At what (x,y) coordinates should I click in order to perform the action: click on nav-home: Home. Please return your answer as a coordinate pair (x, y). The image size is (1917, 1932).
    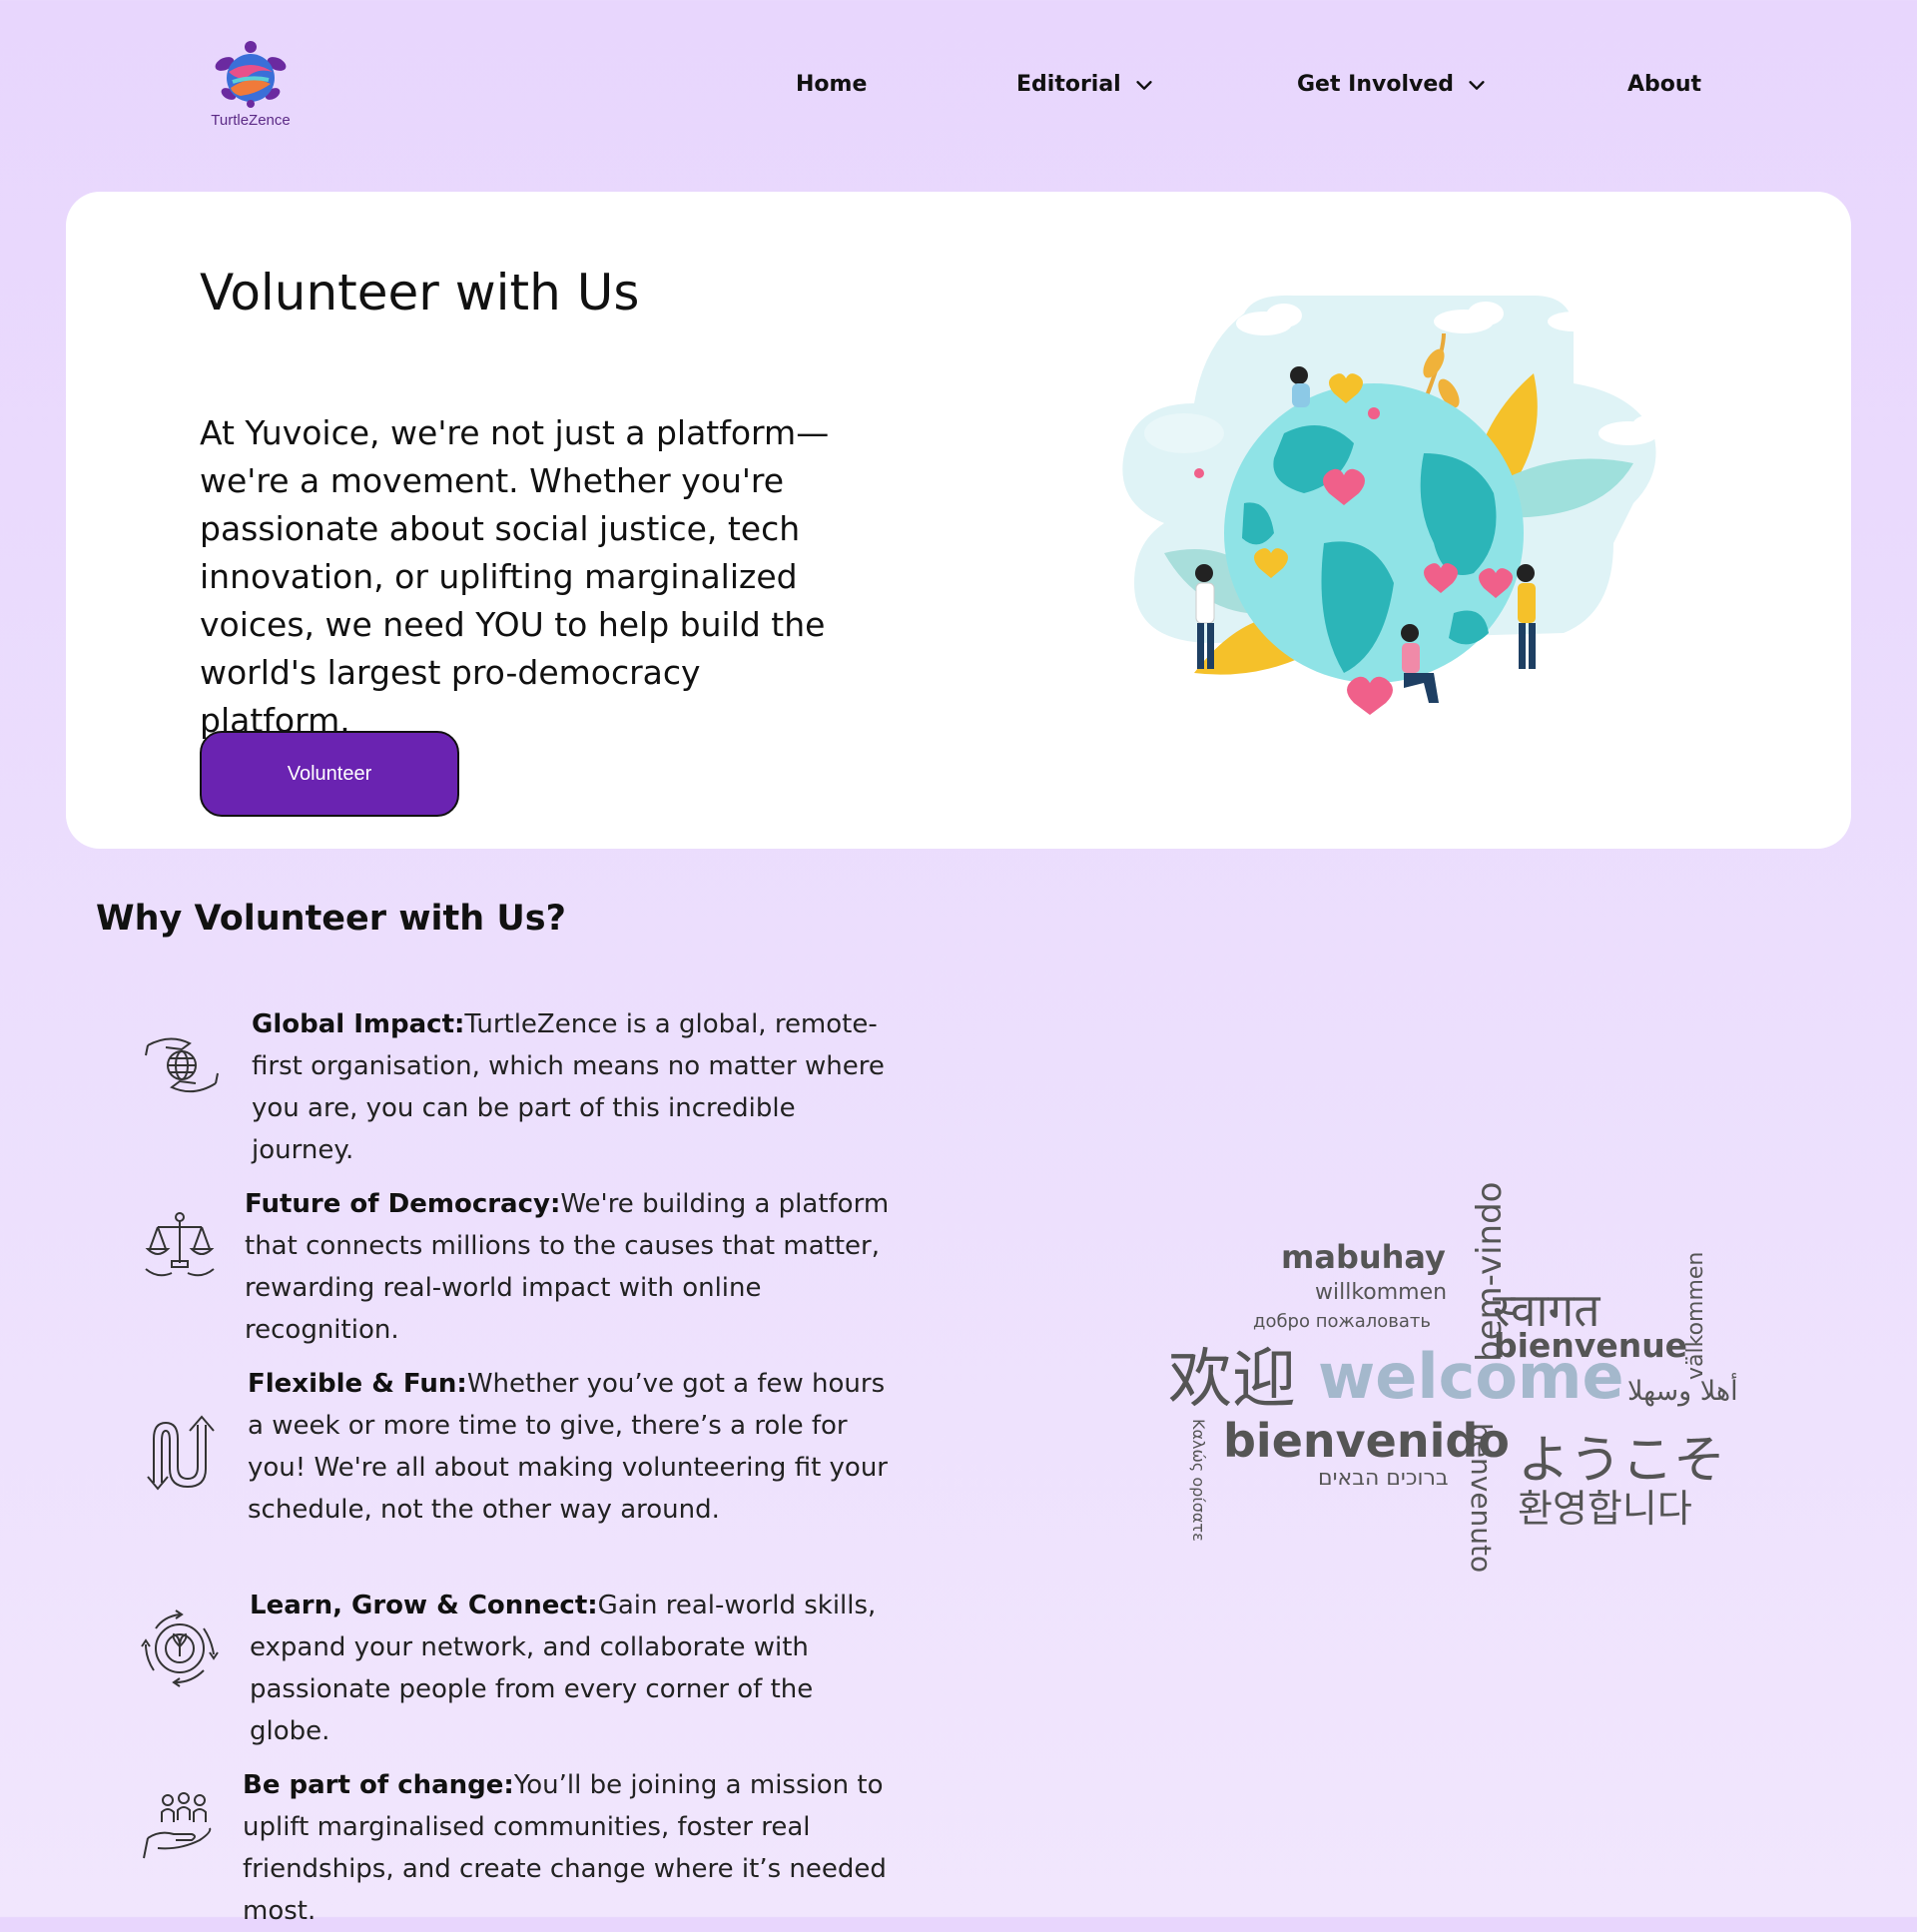
    Looking at the image, I should click on (831, 84).